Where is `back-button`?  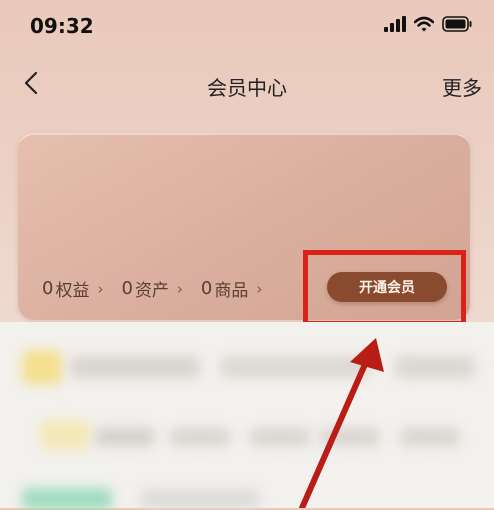 back-button is located at coordinates (31, 85).